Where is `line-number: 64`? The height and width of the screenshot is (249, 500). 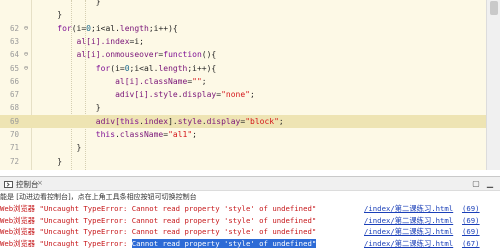 line-number: 64 is located at coordinates (14, 55).